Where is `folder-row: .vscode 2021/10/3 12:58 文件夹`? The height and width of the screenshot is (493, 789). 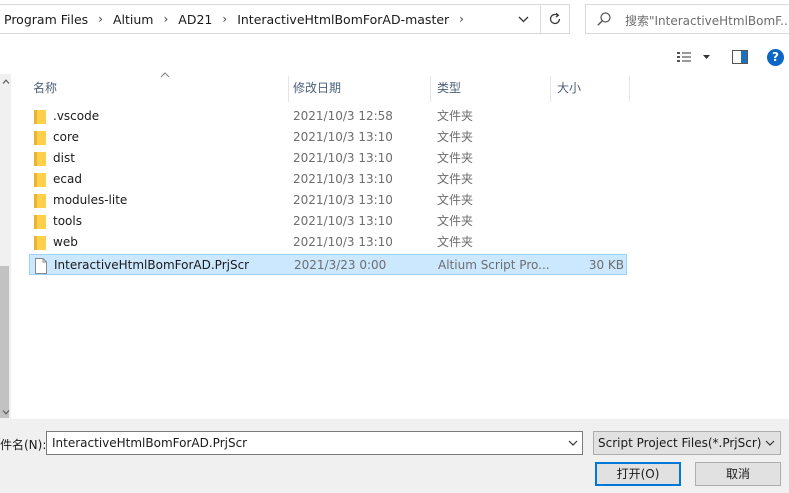 folder-row: .vscode 2021/10/3 12:58 文件夹 is located at coordinates (328, 116).